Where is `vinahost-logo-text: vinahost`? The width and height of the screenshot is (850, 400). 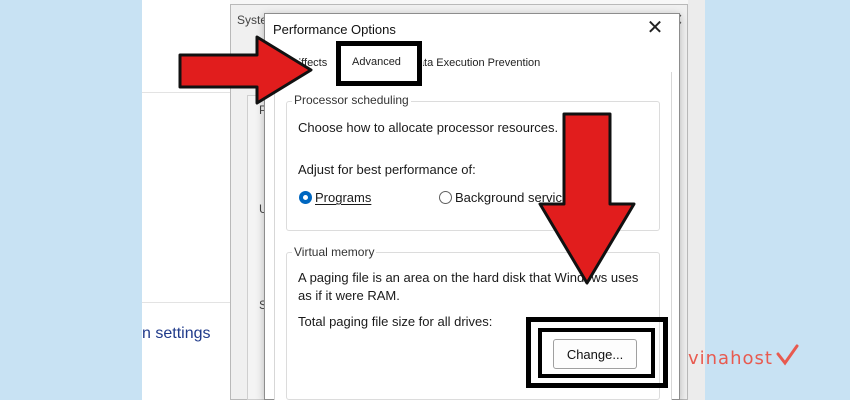
vinahost-logo-text: vinahost is located at coordinates (730, 358).